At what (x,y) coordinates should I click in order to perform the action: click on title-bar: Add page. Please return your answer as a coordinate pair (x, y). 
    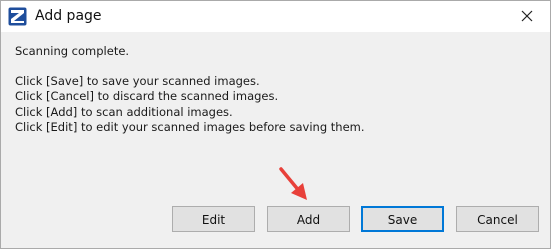
    Looking at the image, I should click on (275, 16).